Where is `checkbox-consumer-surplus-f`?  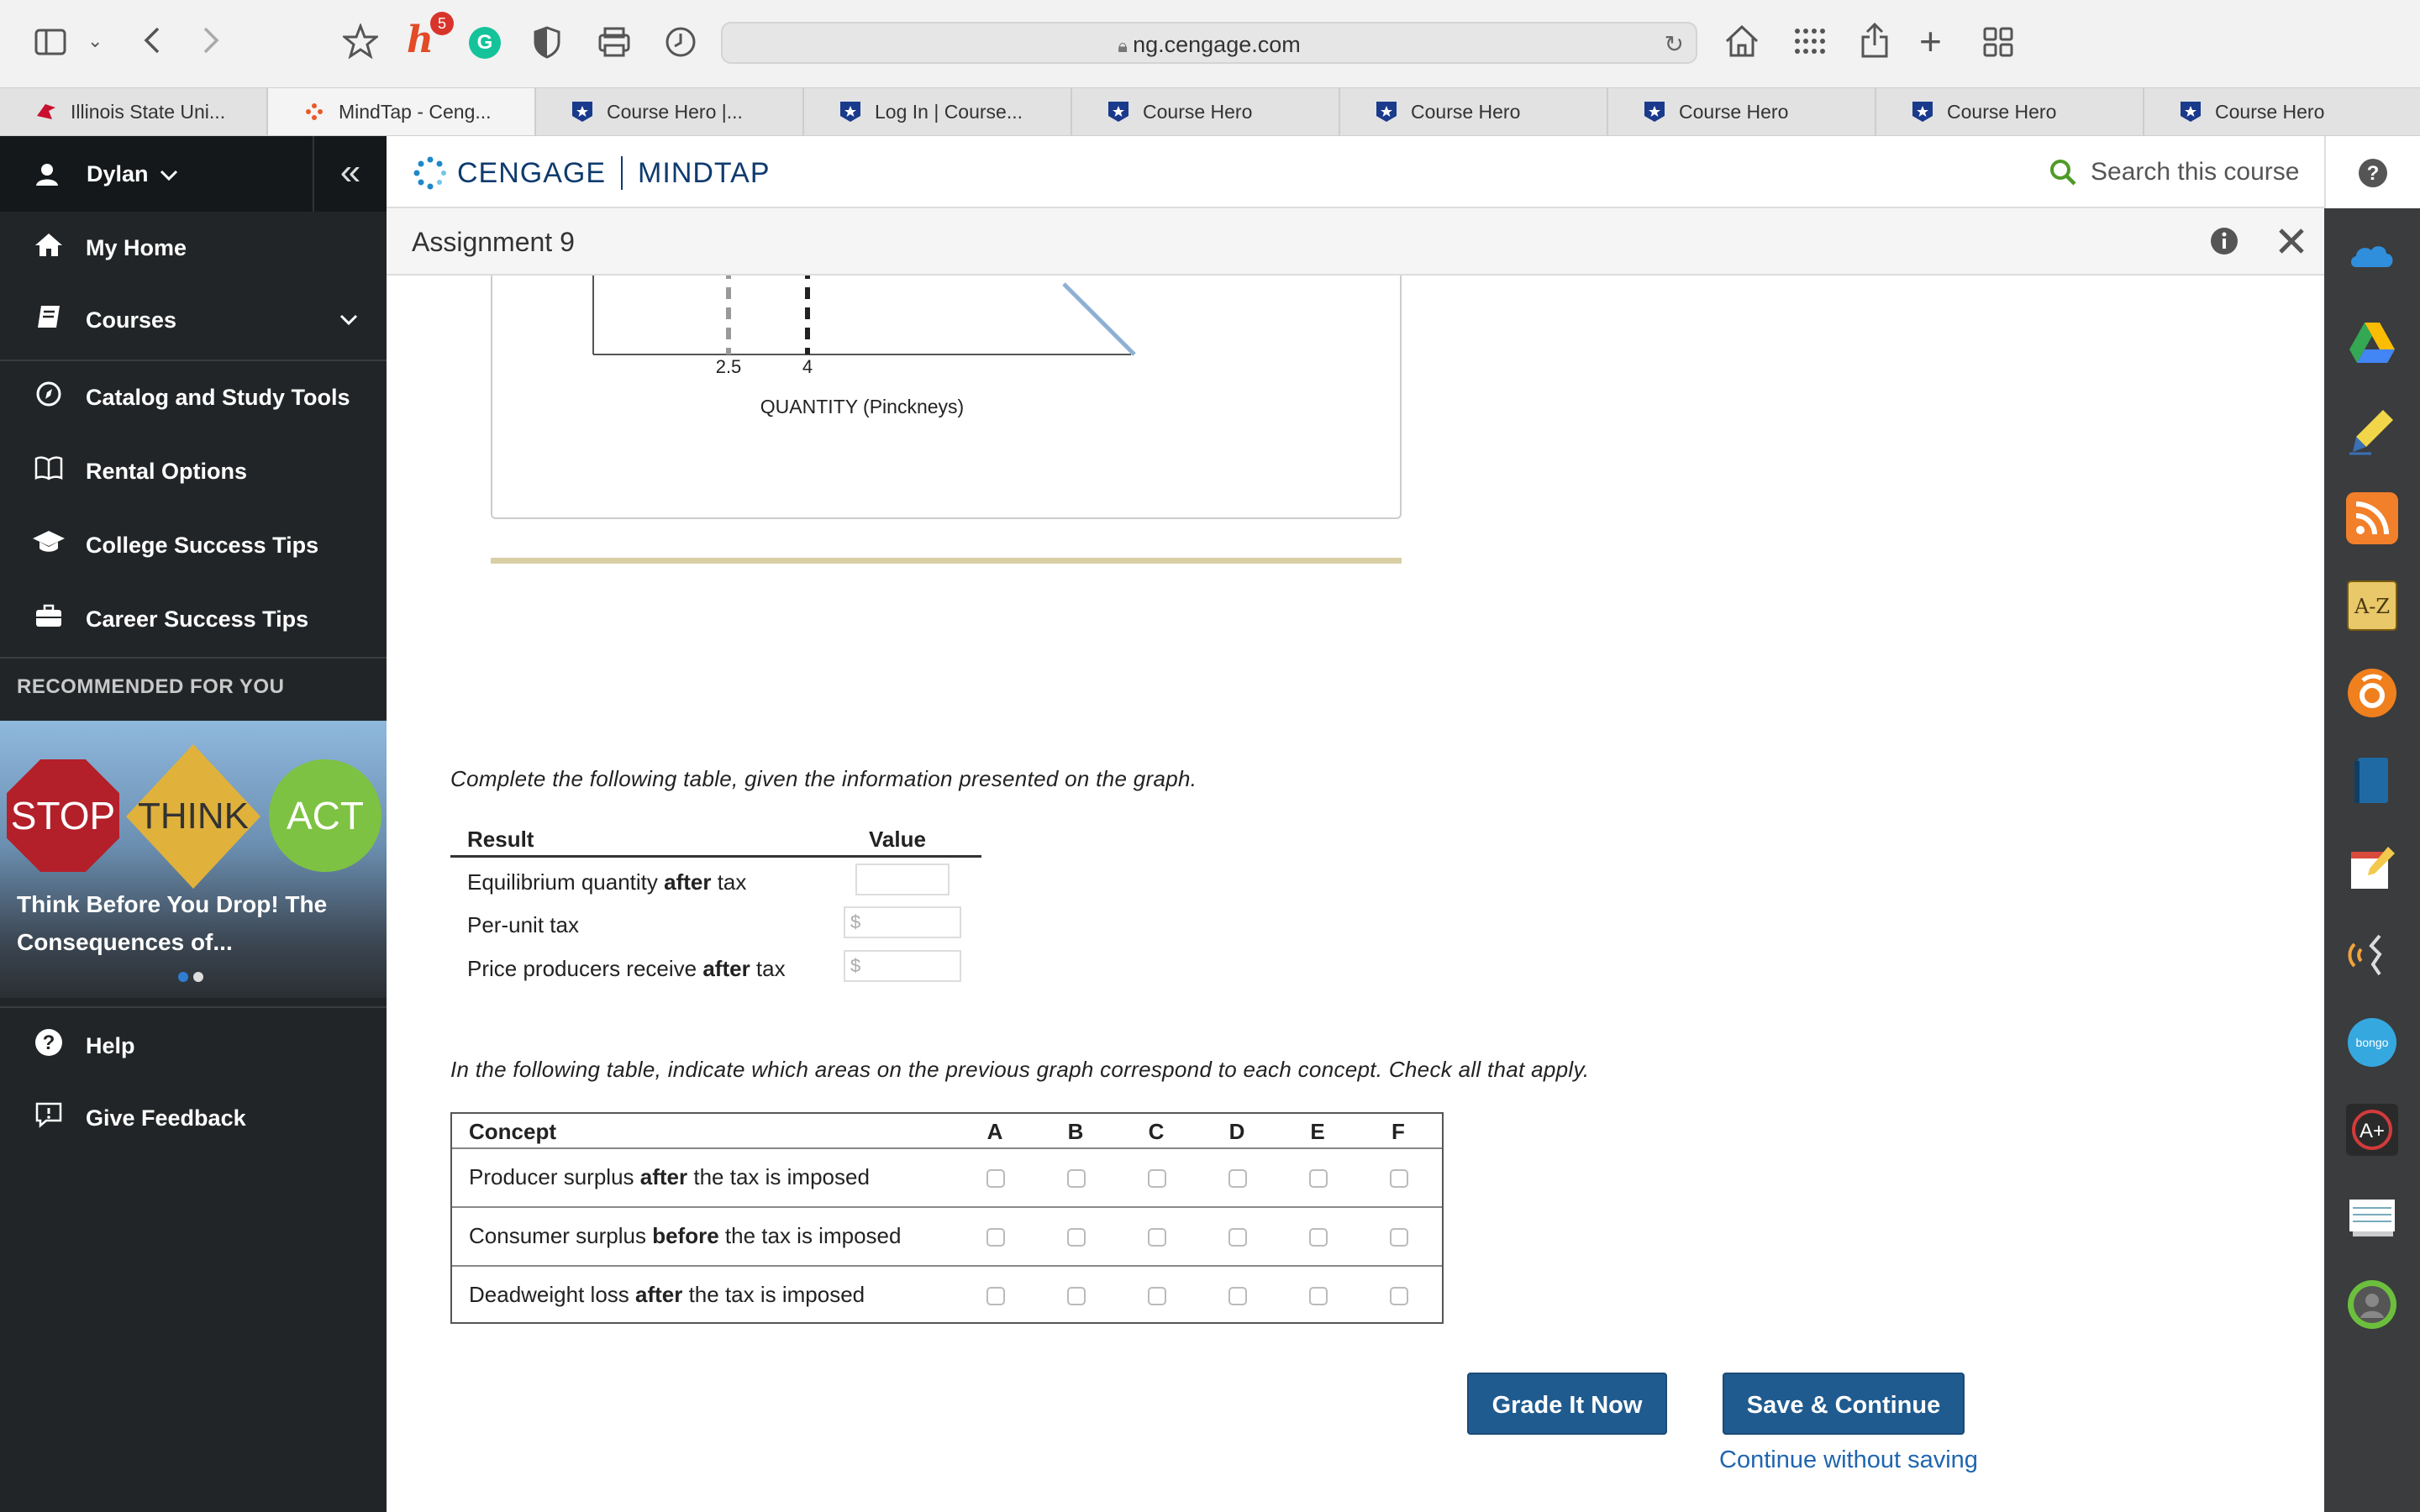 checkbox-consumer-surplus-f is located at coordinates (1399, 1237).